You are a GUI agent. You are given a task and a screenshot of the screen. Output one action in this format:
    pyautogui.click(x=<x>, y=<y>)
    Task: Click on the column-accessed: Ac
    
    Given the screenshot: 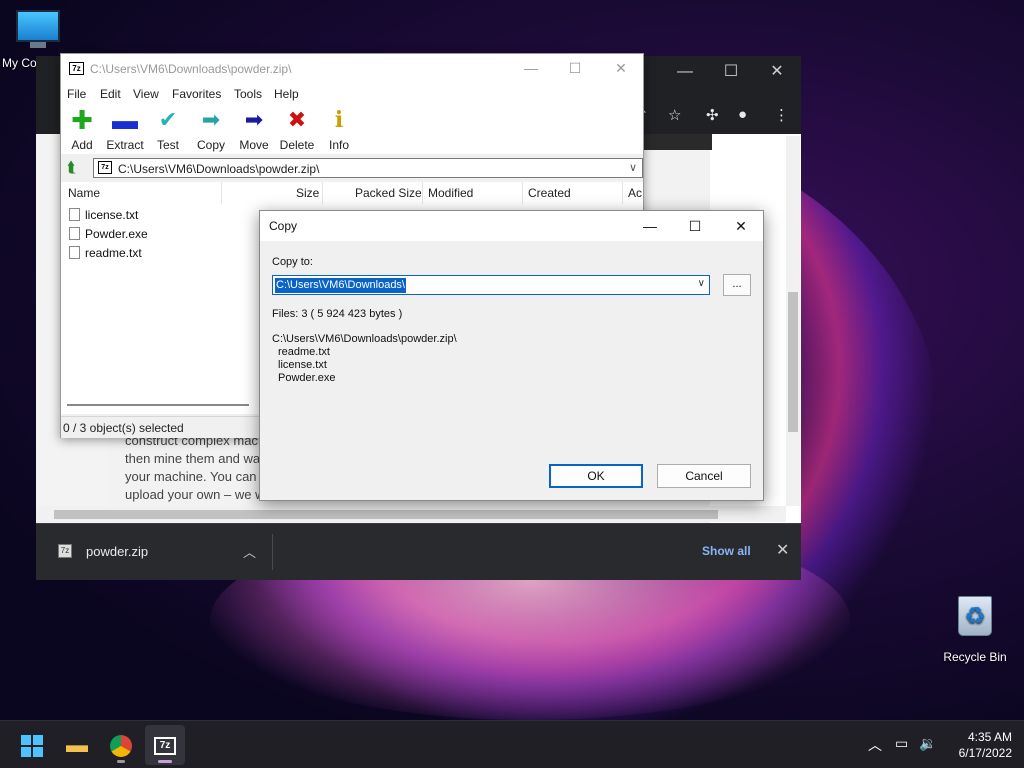 What is the action you would take?
    pyautogui.click(x=635, y=193)
    